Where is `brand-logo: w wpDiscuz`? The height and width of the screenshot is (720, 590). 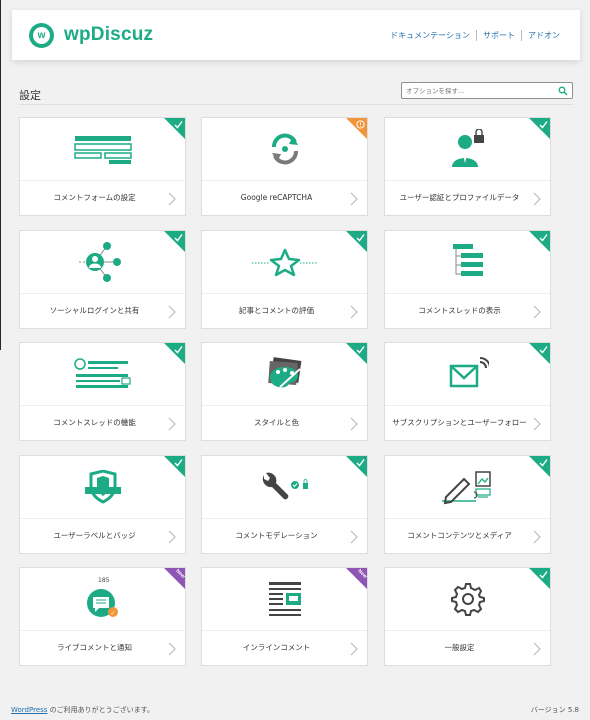 brand-logo: w wpDiscuz is located at coordinates (91, 35).